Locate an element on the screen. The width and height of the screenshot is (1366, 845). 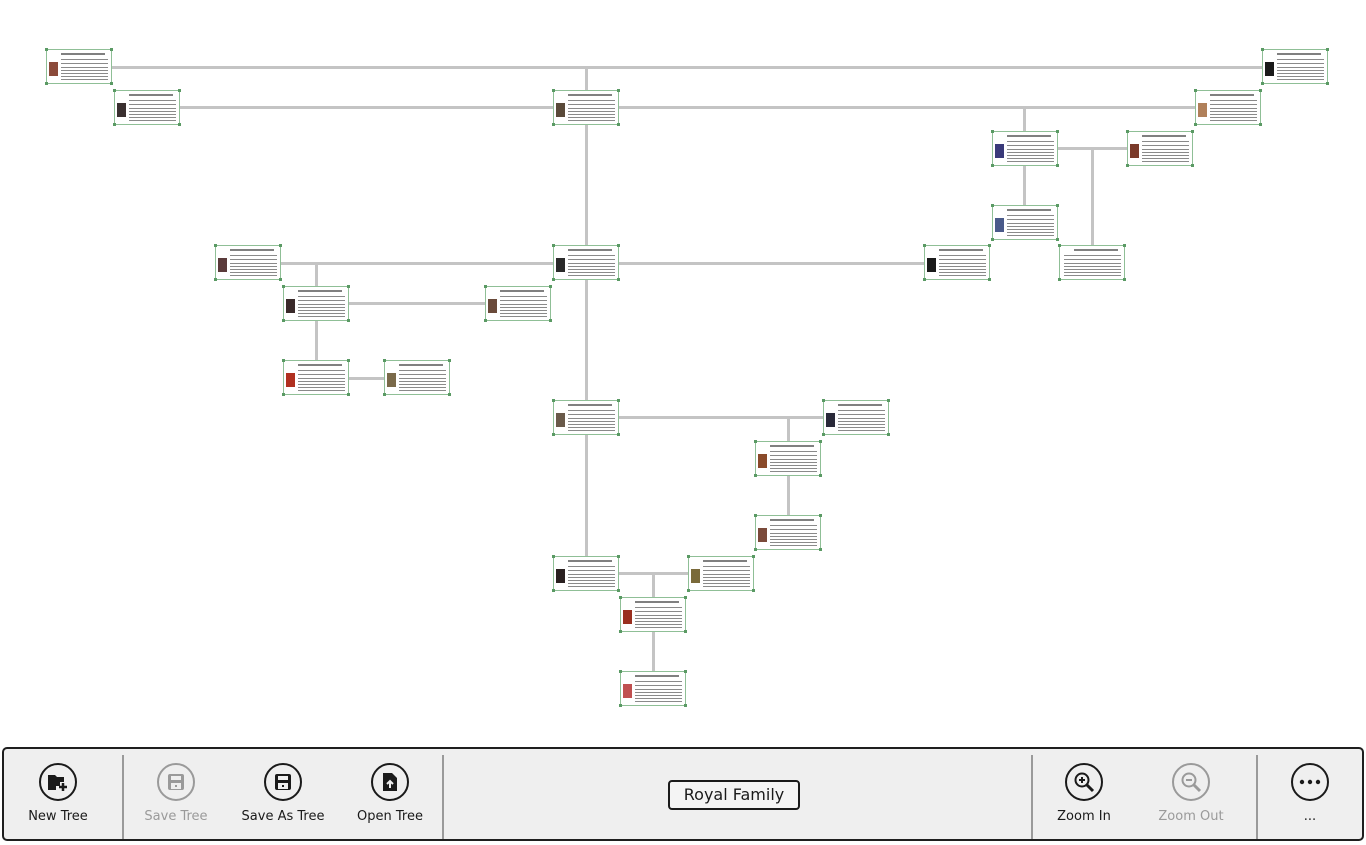
save-tree-button: Save Tree is located at coordinates (176, 793).